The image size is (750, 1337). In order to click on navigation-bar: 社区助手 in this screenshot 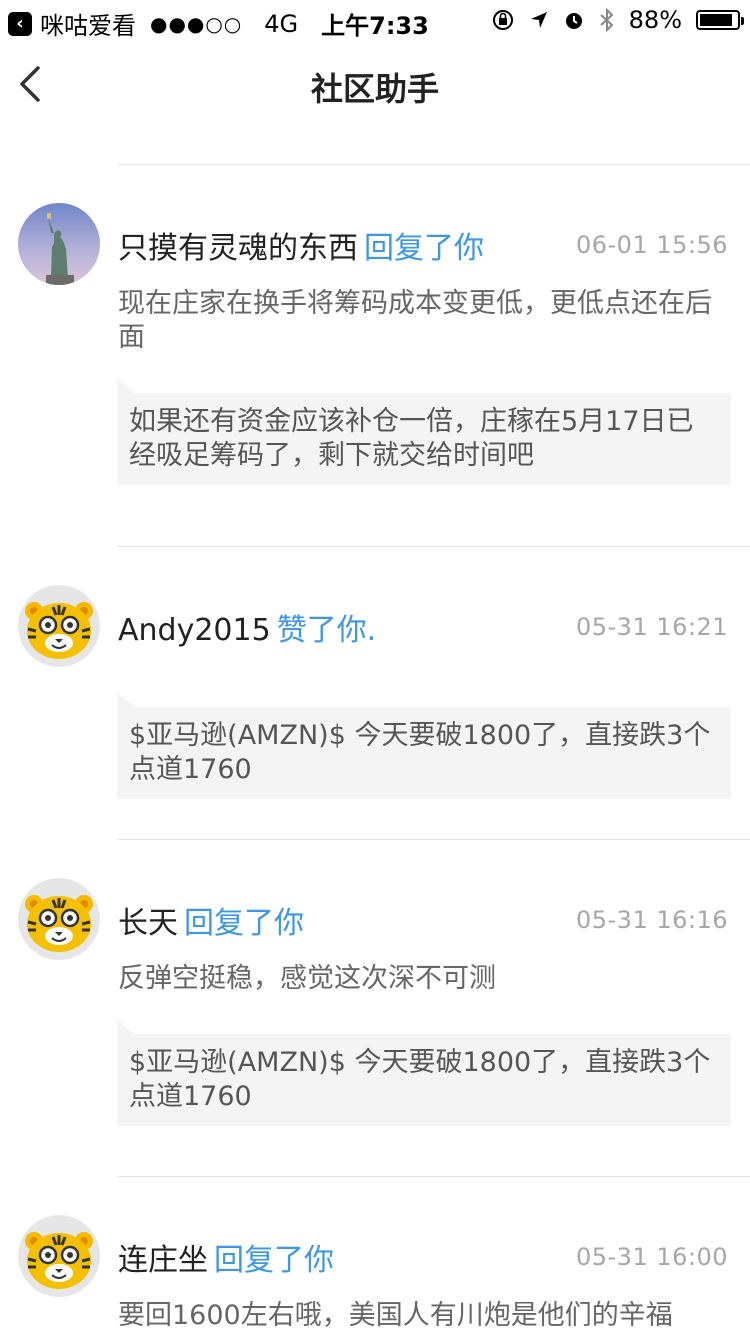, I will do `click(375, 84)`.